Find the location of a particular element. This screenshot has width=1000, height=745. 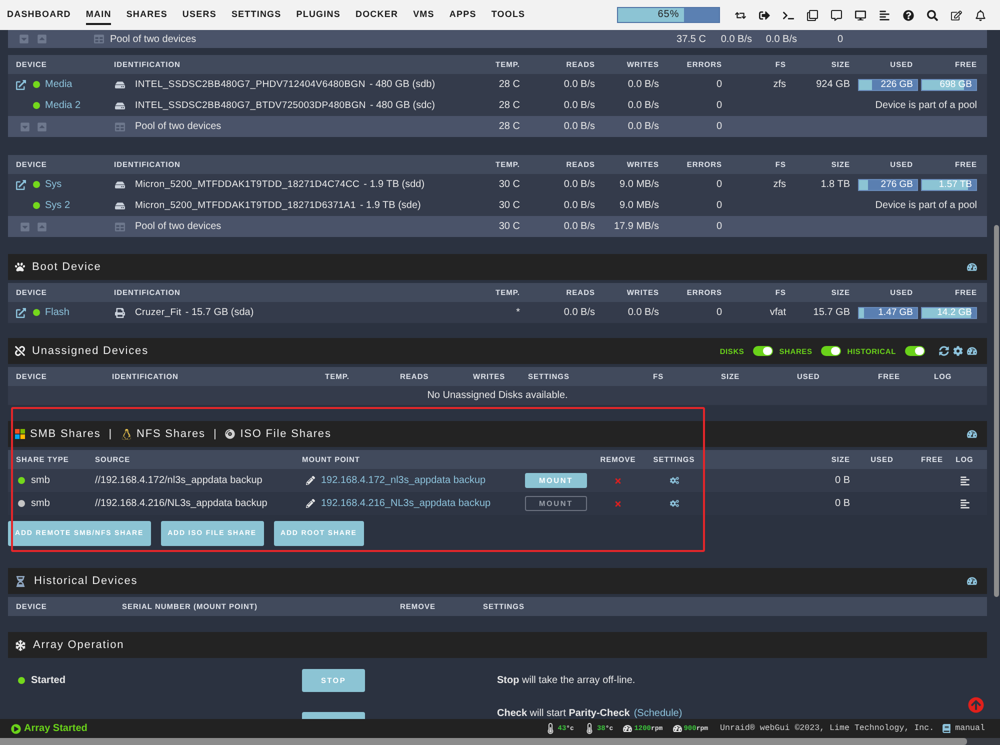

comment-icon is located at coordinates (836, 15).